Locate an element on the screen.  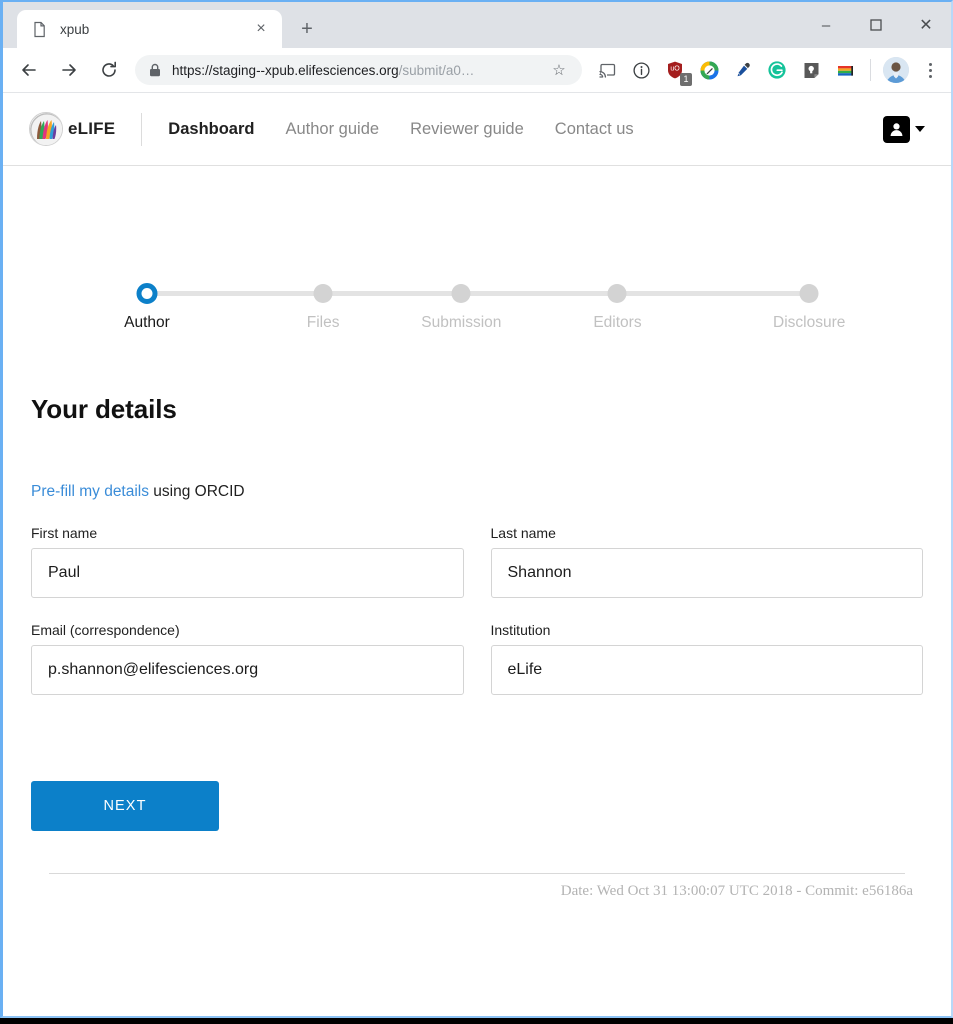
last-name-input is located at coordinates (706, 573).